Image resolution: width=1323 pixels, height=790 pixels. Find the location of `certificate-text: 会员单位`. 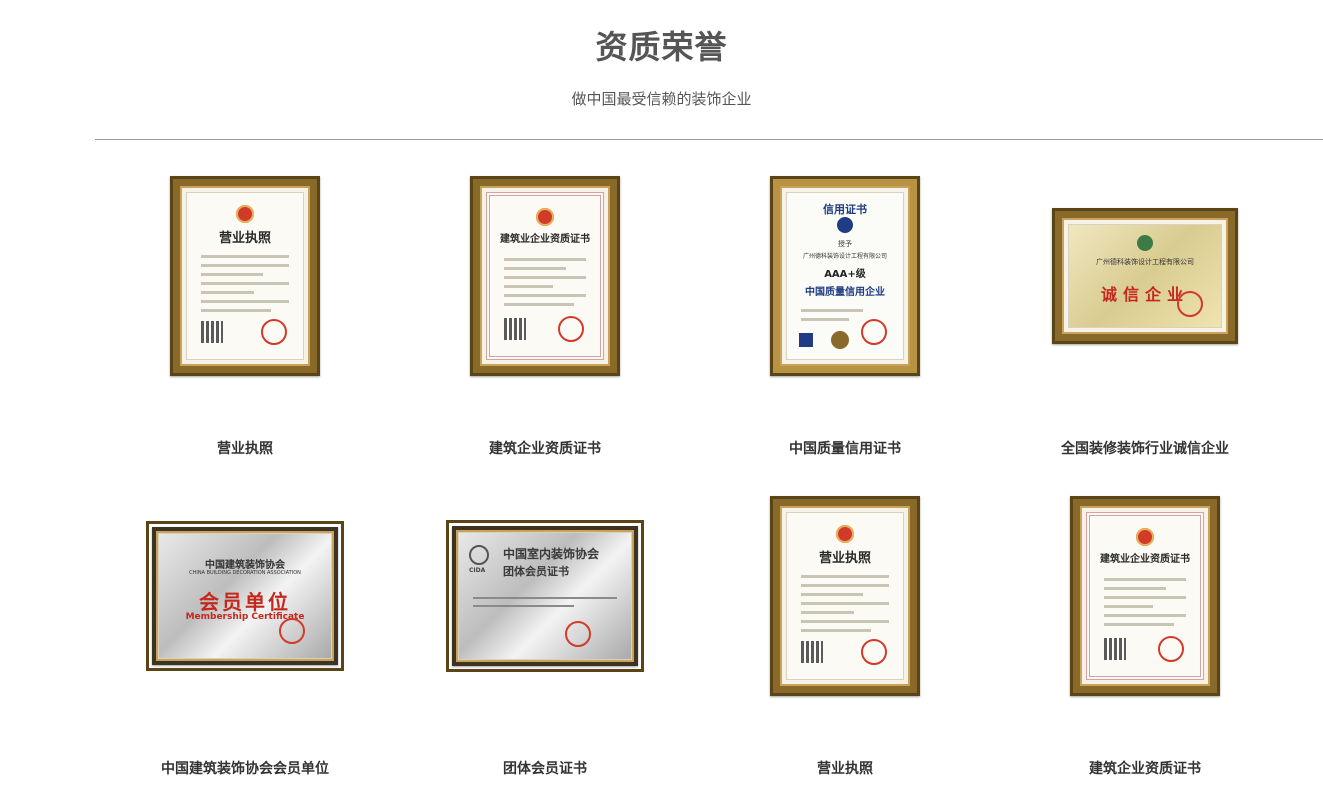

certificate-text: 会员单位 is located at coordinates (245, 602).